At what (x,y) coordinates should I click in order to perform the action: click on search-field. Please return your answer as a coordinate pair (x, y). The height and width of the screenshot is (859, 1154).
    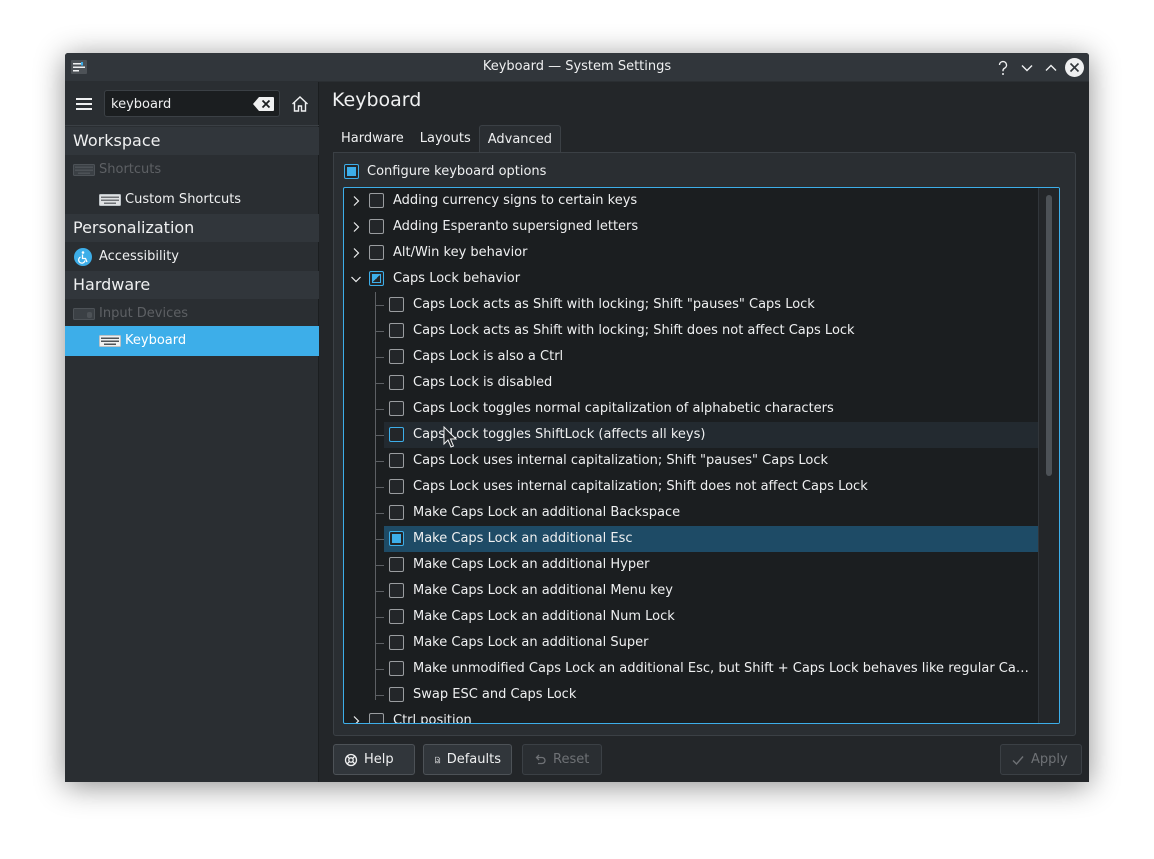
    Looking at the image, I should click on (192, 103).